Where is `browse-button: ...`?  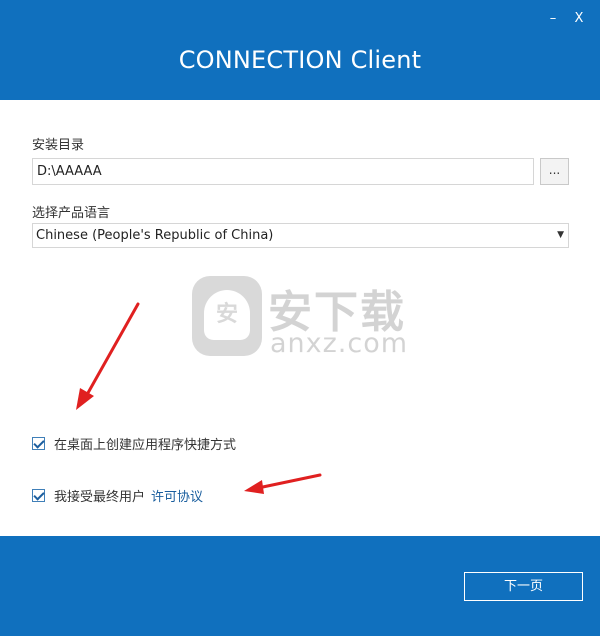 browse-button: ... is located at coordinates (554, 171).